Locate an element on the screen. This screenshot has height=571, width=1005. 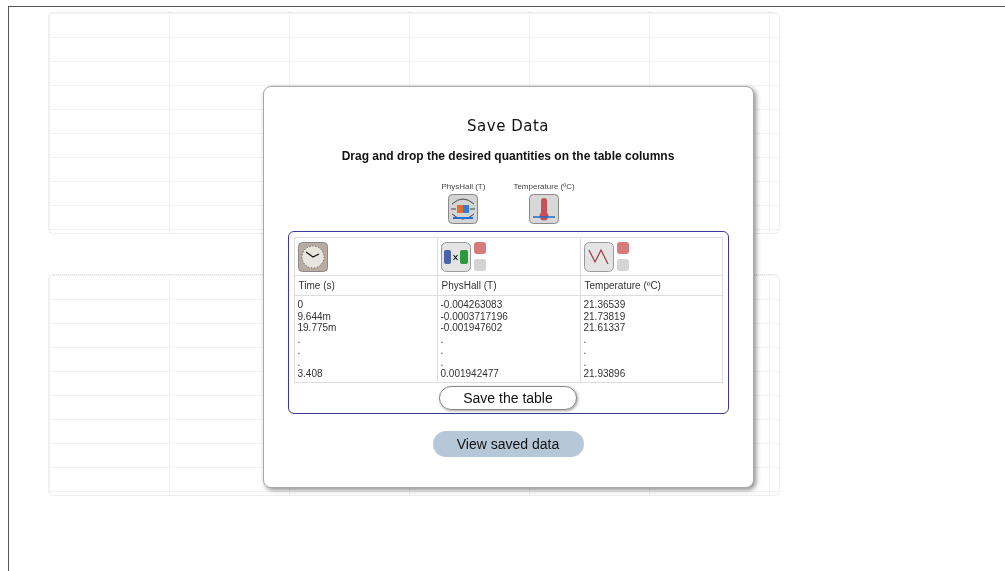
line-graph-icon is located at coordinates (598, 256).